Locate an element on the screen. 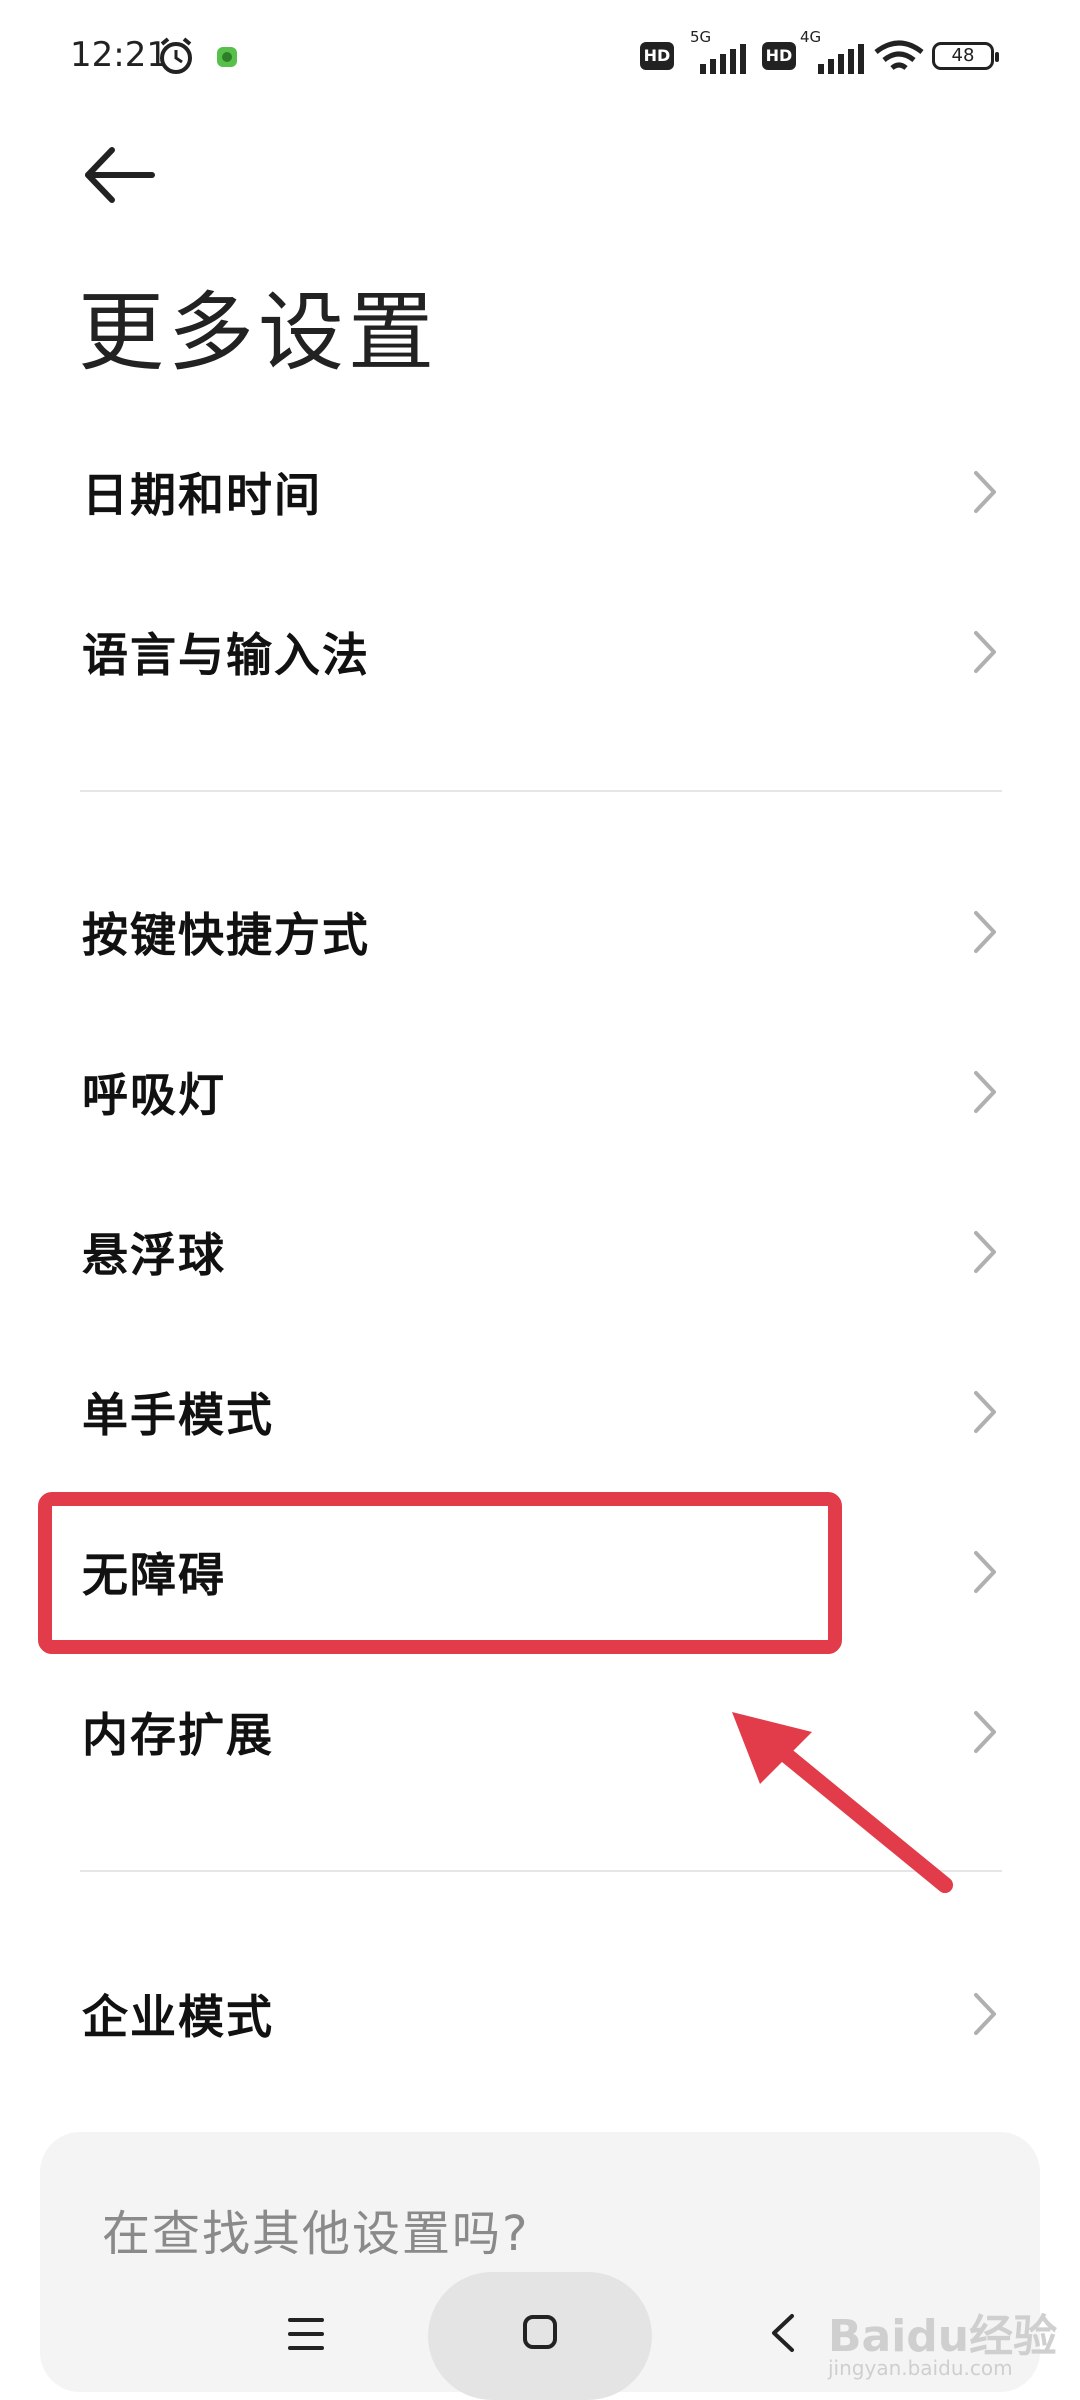 The width and height of the screenshot is (1080, 2400). settings-item-floating-ball: 悬浮球 is located at coordinates (540, 1252).